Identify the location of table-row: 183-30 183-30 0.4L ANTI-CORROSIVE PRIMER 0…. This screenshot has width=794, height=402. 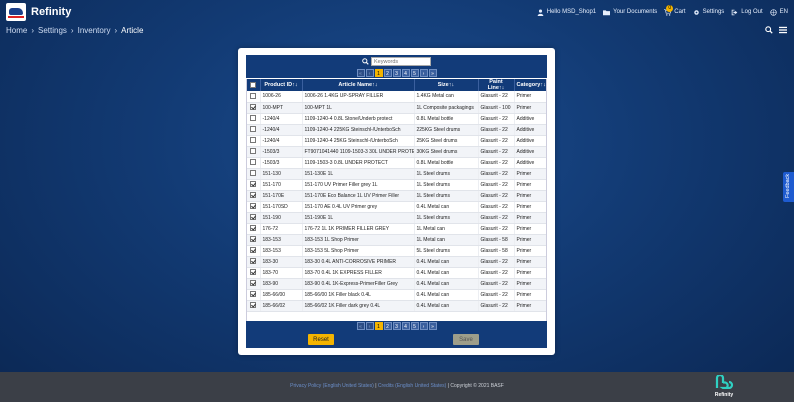
(396, 262).